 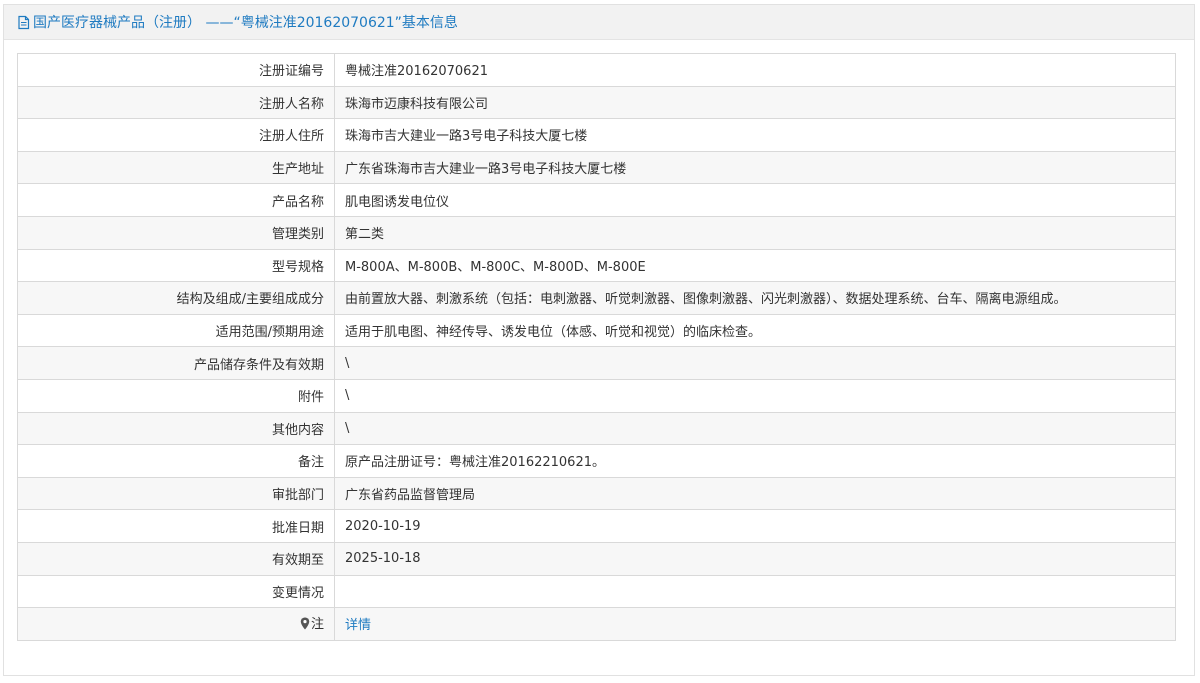 I want to click on table-row: 备注 原产品注册证号：粤械注准20162210621。, so click(x=596, y=461).